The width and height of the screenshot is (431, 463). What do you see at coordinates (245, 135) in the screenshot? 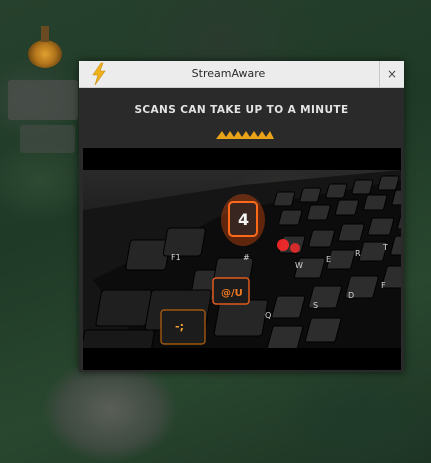
I see `wave-logo-icon` at bounding box center [245, 135].